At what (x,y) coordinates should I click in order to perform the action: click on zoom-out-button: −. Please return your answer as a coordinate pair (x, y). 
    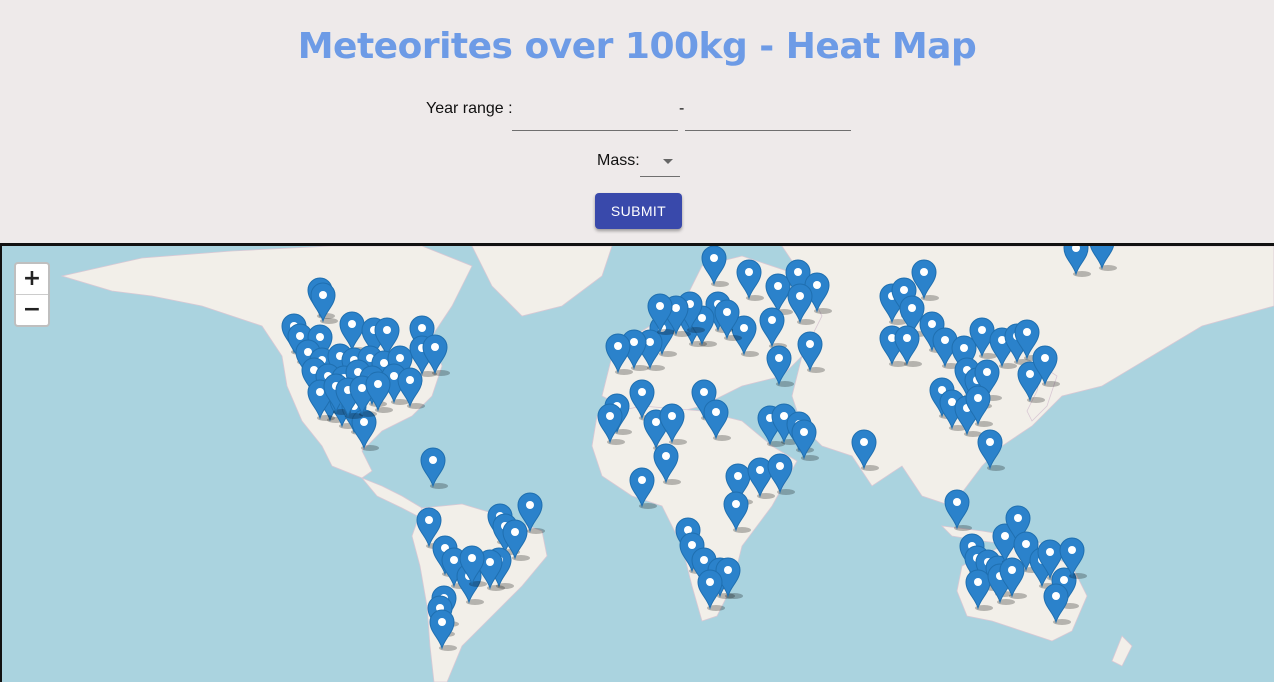
    Looking at the image, I should click on (32, 309).